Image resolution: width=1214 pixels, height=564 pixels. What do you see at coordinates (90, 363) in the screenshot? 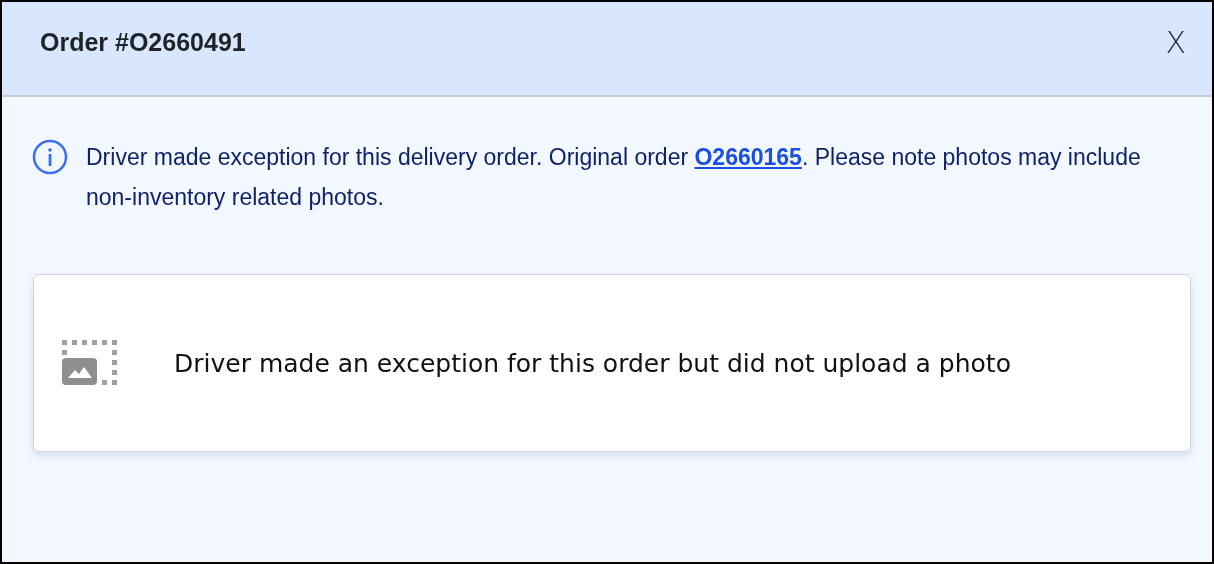
I see `missing-image-icon` at bounding box center [90, 363].